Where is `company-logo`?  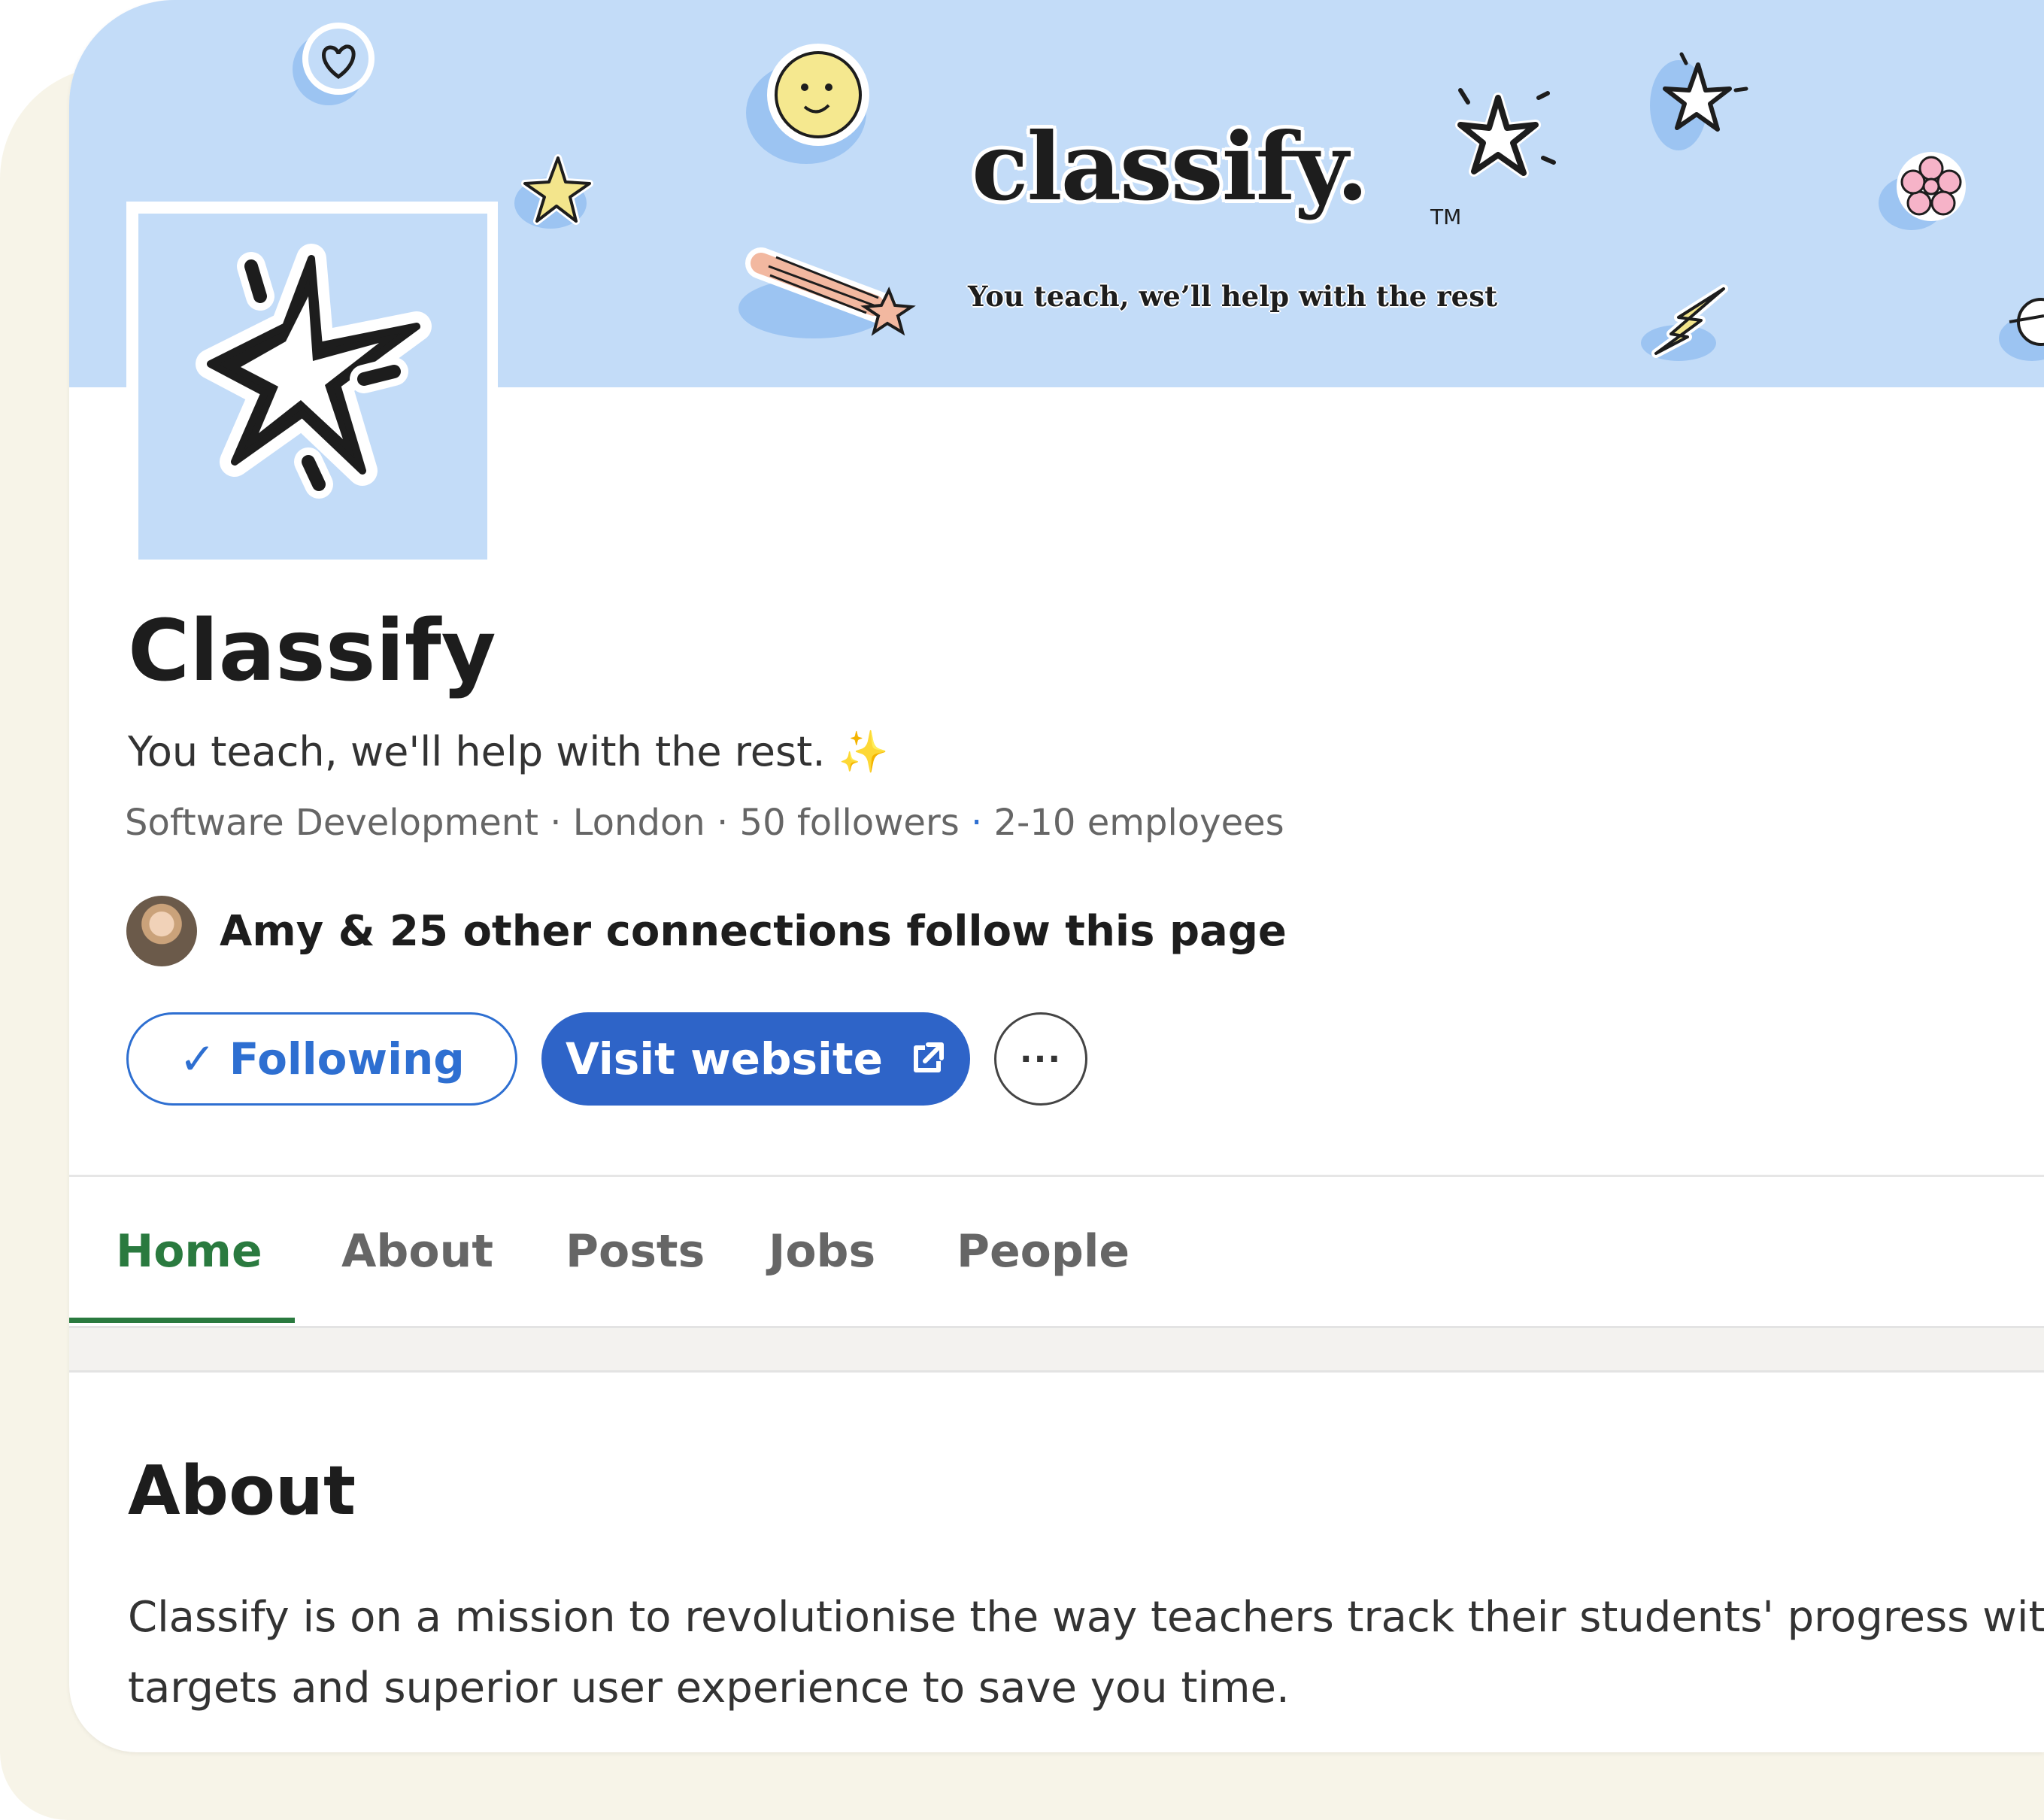 company-logo is located at coordinates (312, 386).